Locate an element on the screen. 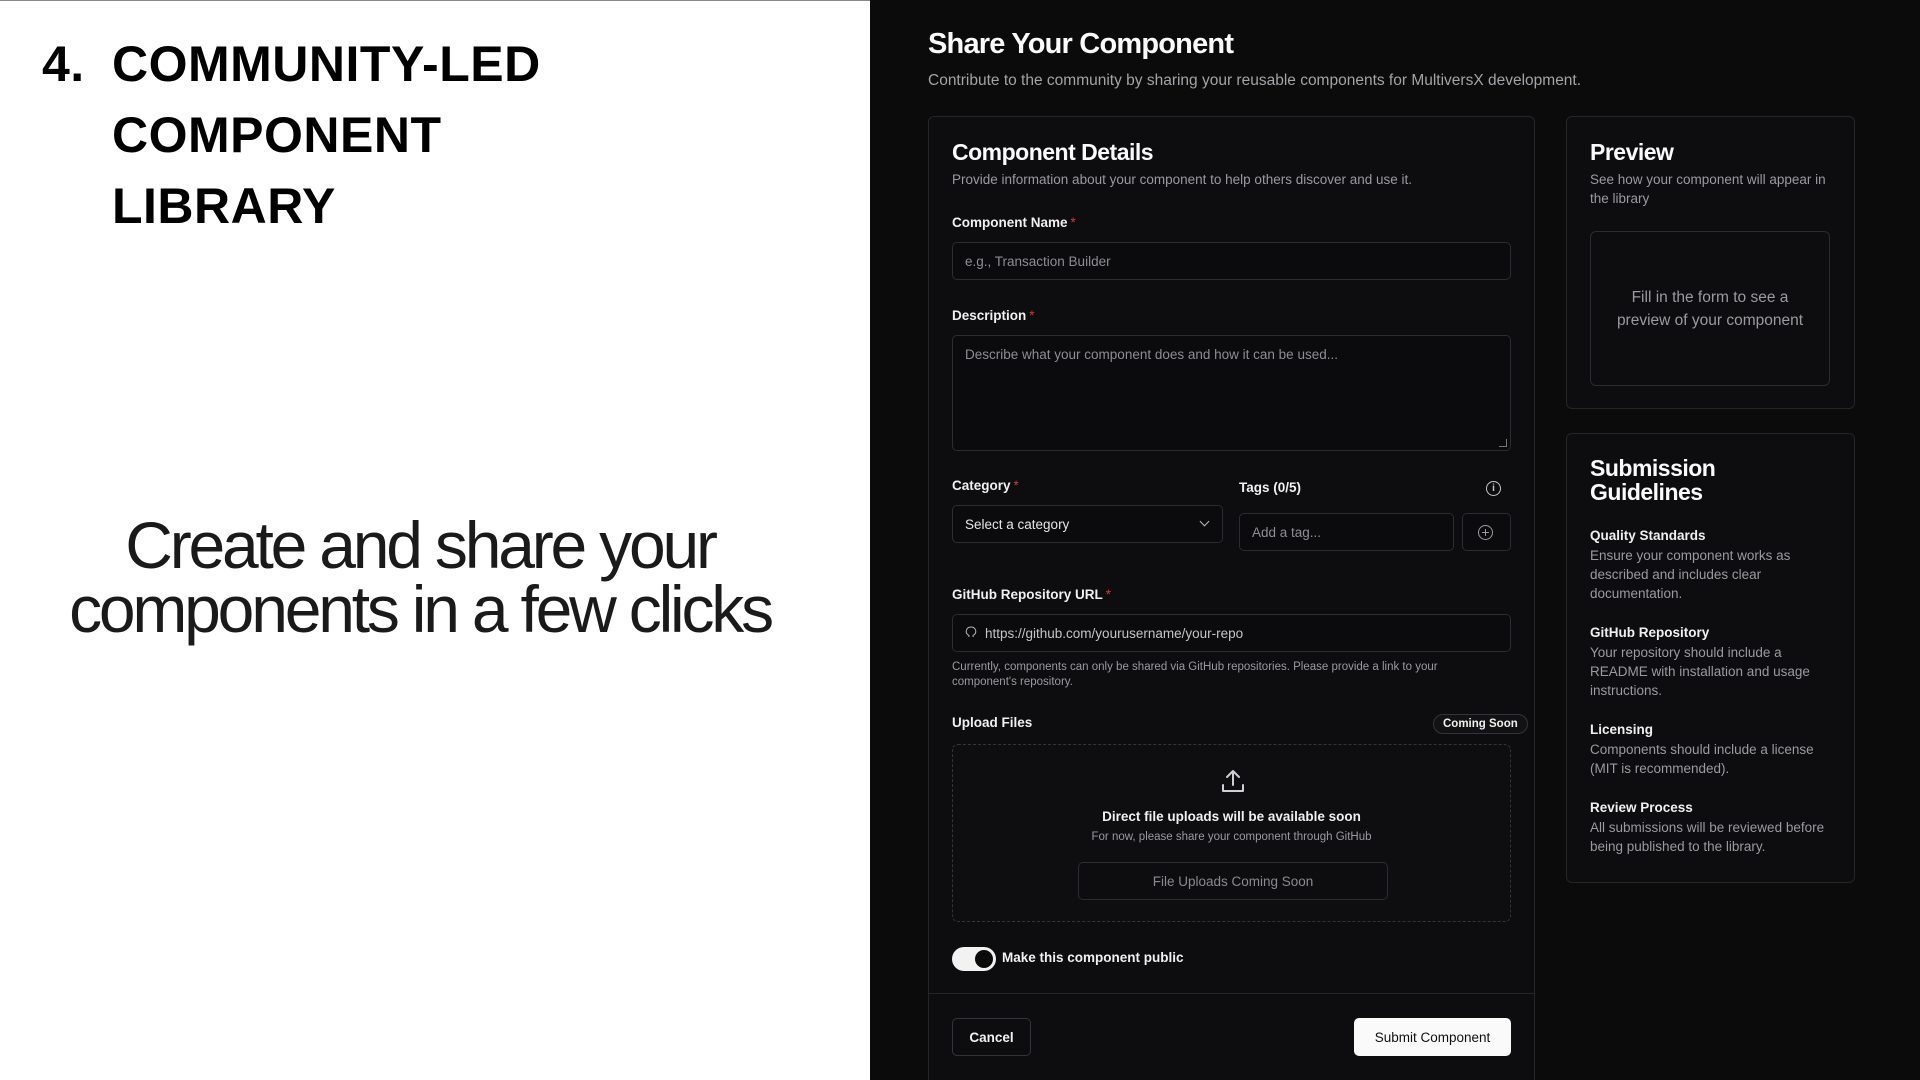  heading-line-3: LIBRARY is located at coordinates (224, 206).